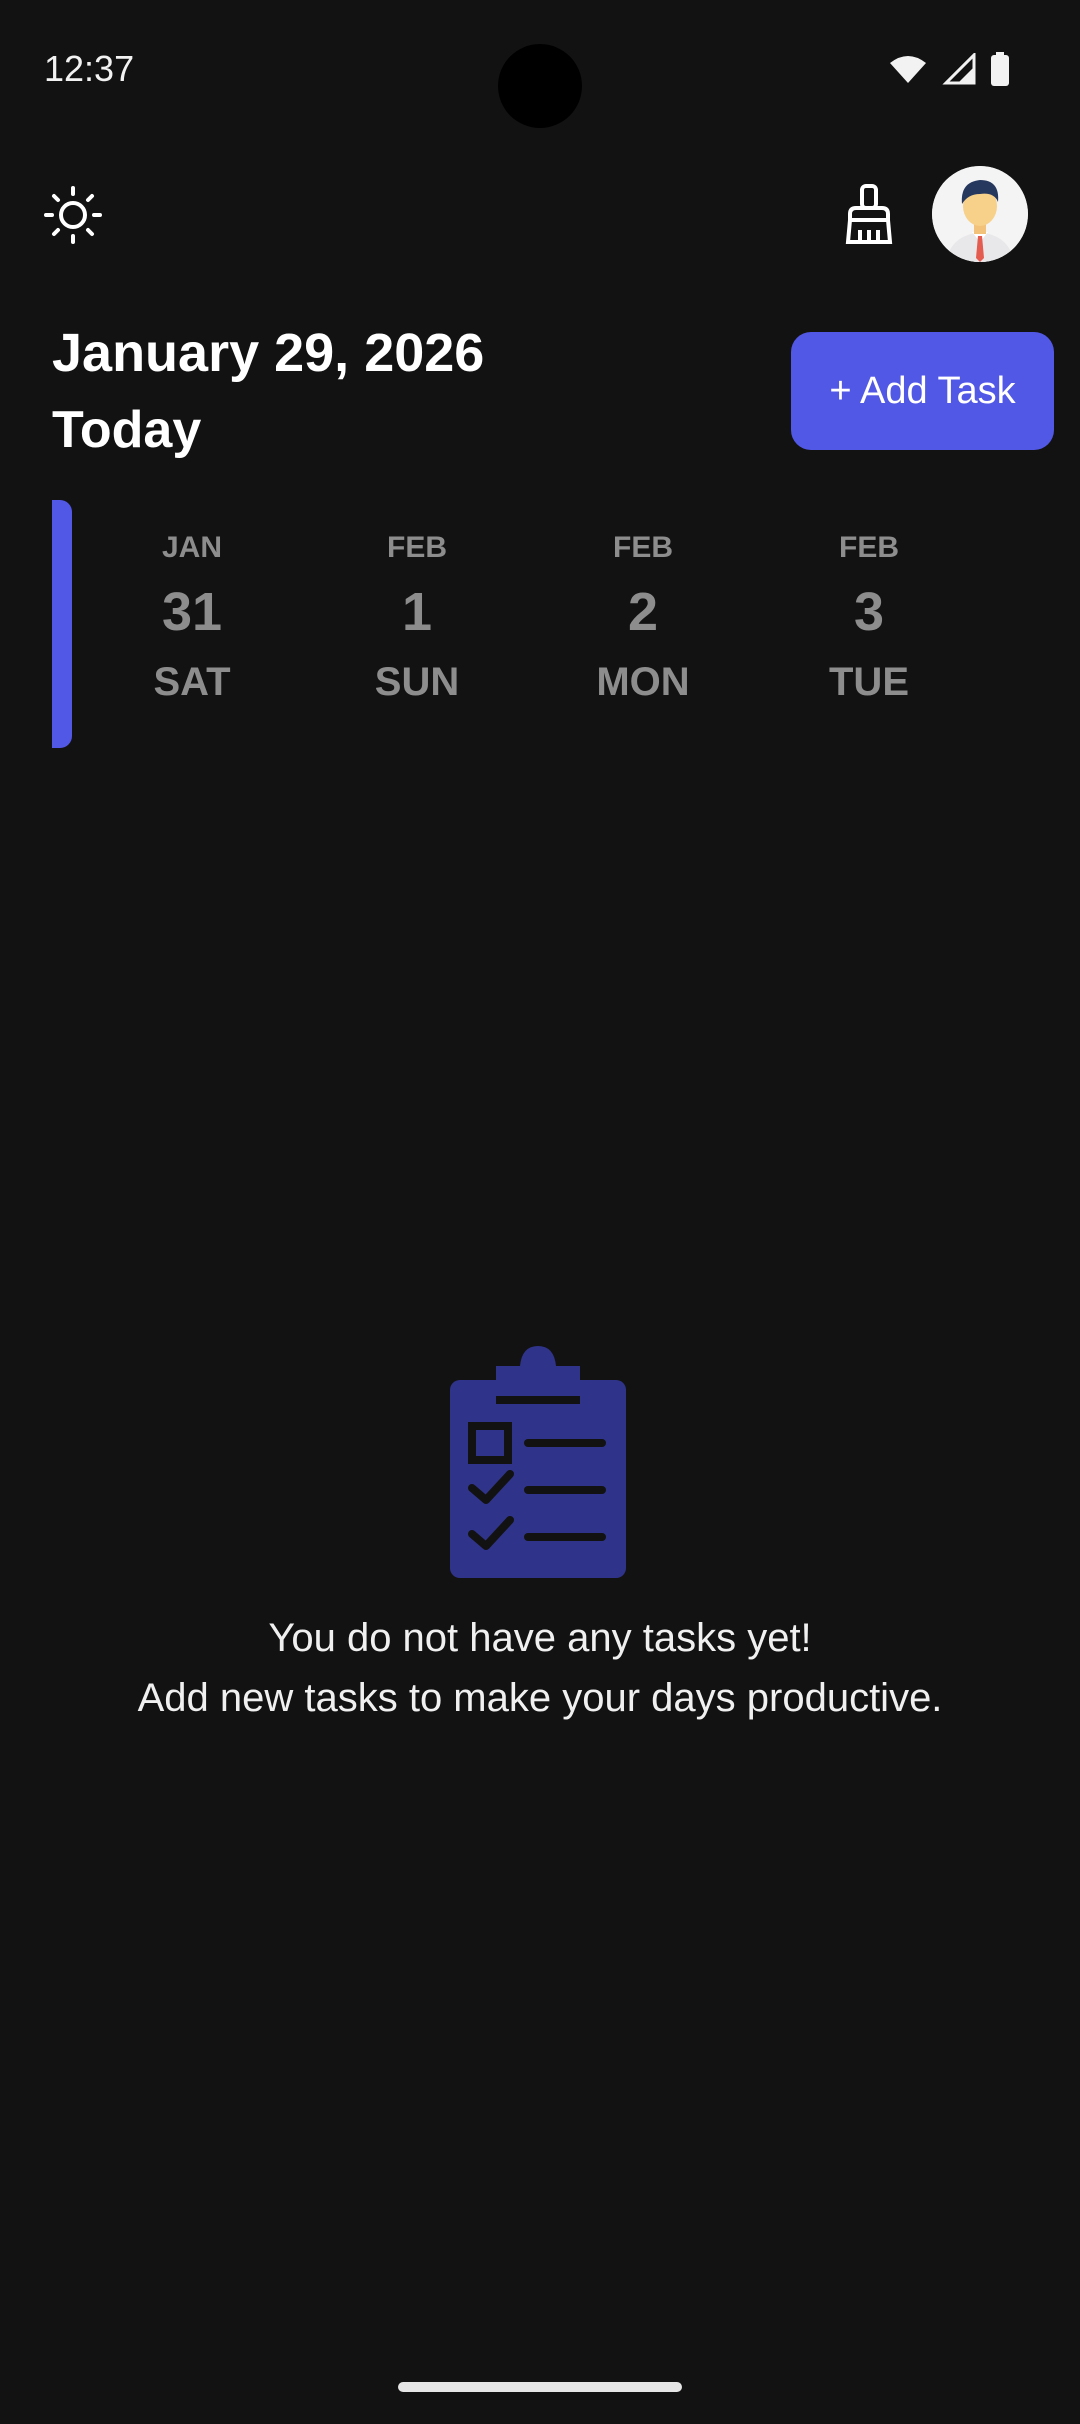 Image resolution: width=1080 pixels, height=2424 pixels. I want to click on date-strip: JAN 31 SAT FEB 1 SUN FEB 2 MON FEB 3 TUE, so click(540, 625).